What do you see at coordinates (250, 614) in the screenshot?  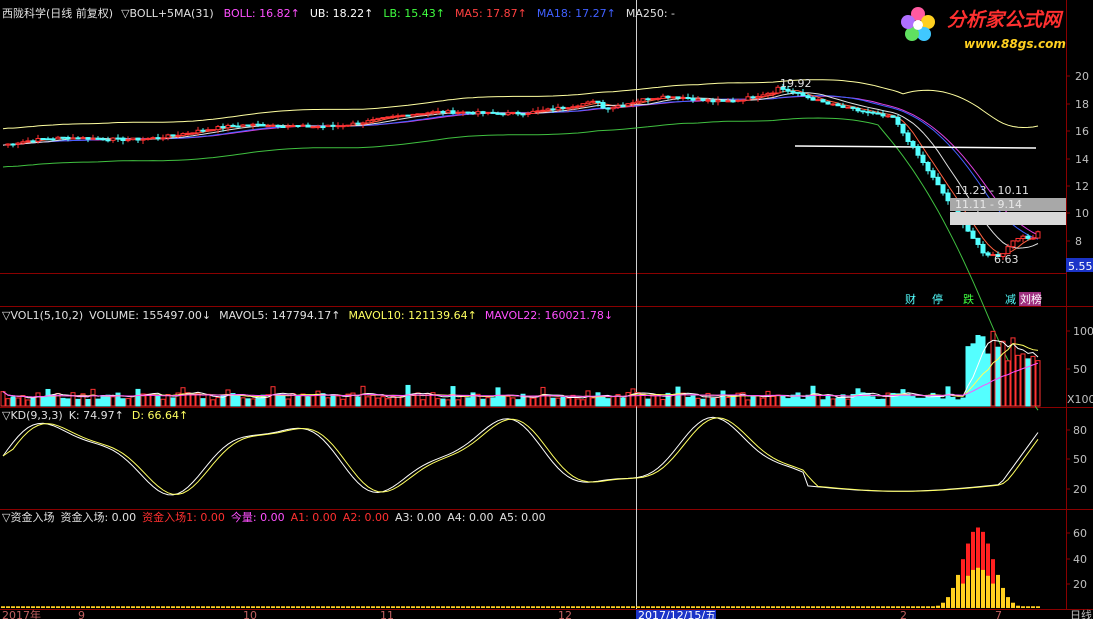 I see `x-label-10: 10` at bounding box center [250, 614].